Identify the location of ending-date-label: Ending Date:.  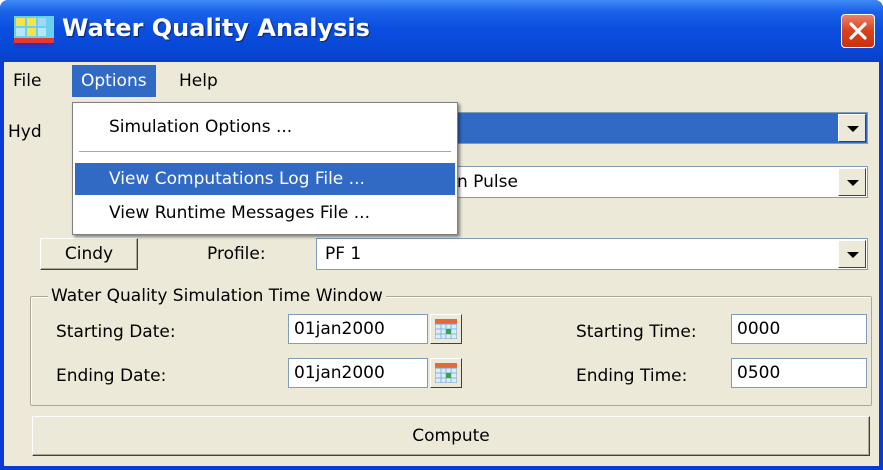
(111, 376).